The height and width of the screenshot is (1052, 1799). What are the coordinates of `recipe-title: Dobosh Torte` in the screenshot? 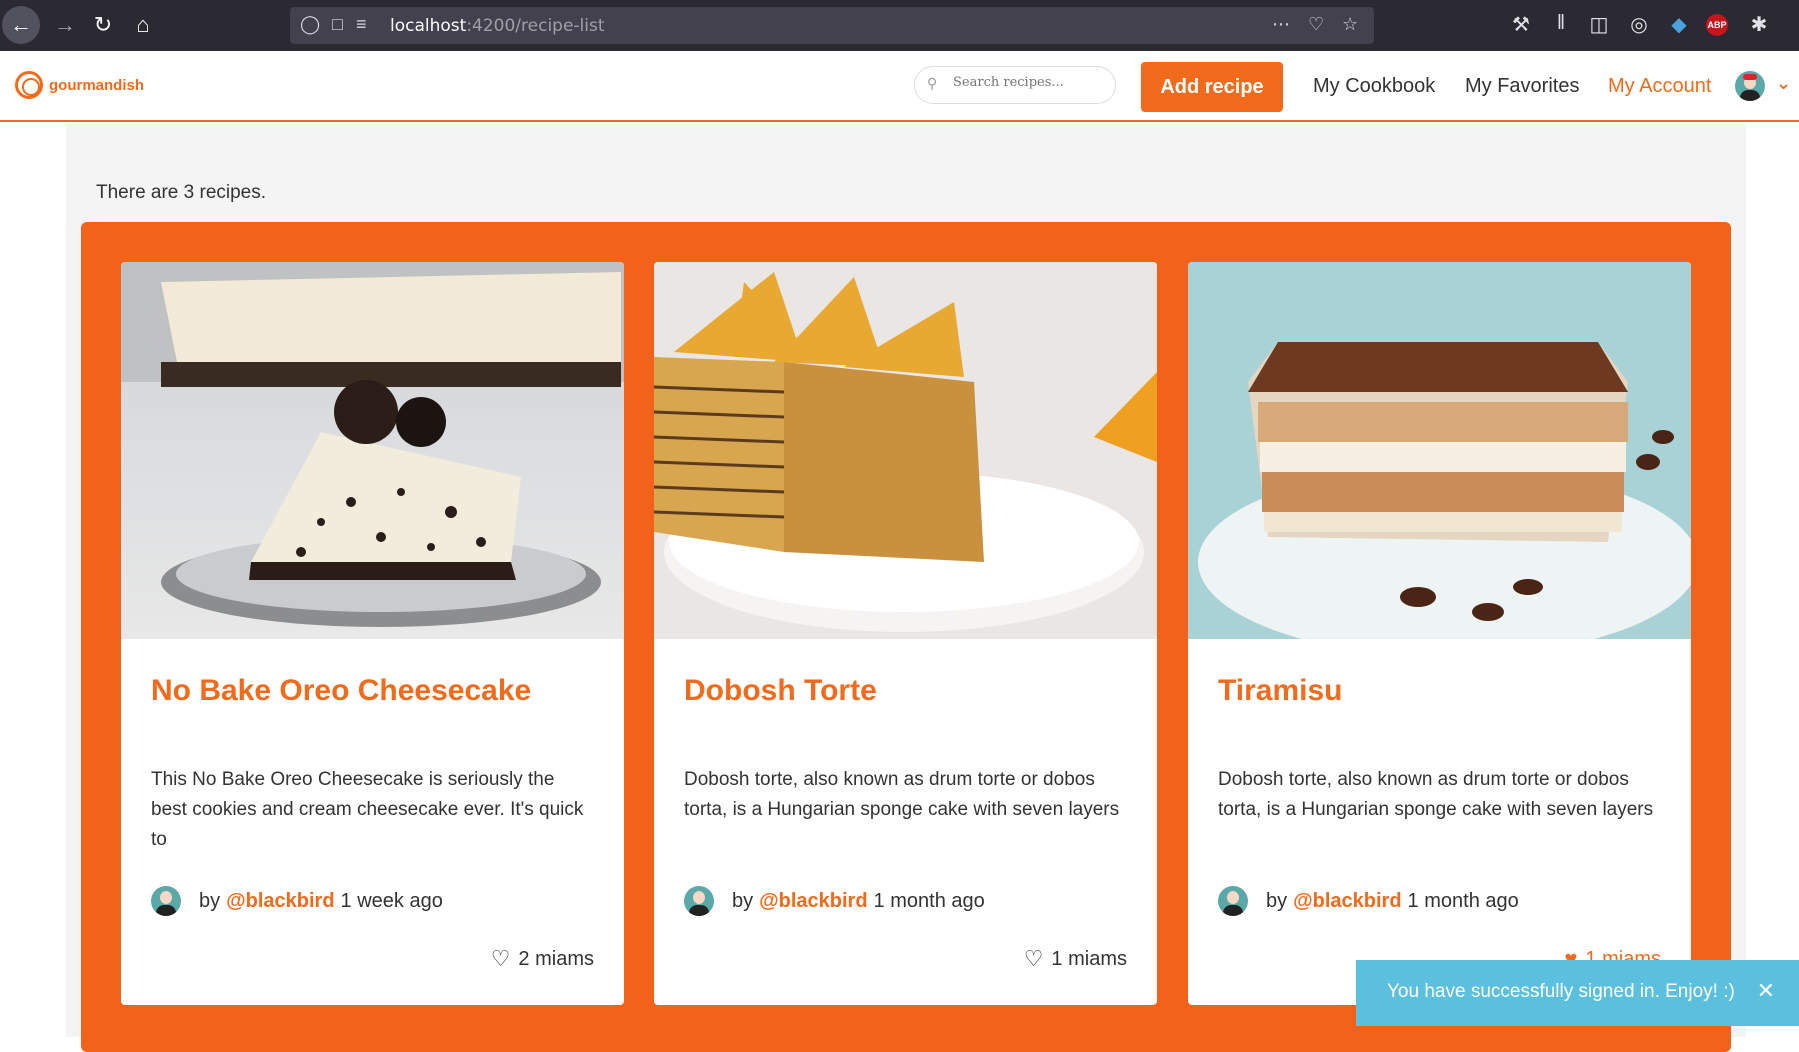 It's located at (780, 691).